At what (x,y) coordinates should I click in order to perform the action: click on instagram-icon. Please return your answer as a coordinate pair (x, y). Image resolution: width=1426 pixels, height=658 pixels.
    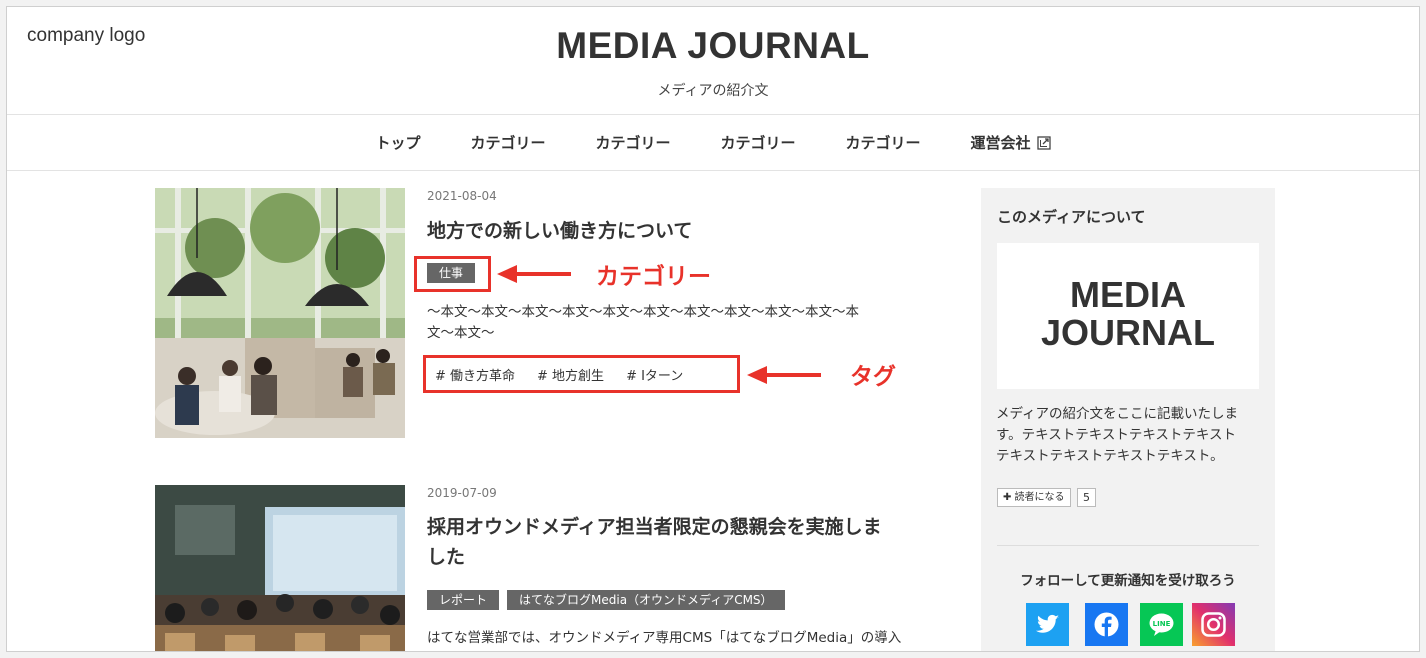
    Looking at the image, I should click on (1213, 624).